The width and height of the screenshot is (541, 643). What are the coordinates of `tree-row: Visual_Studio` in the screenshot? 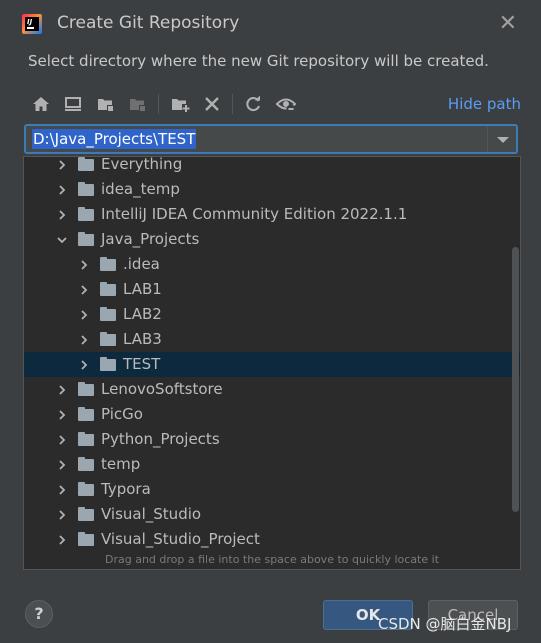 It's located at (272, 514).